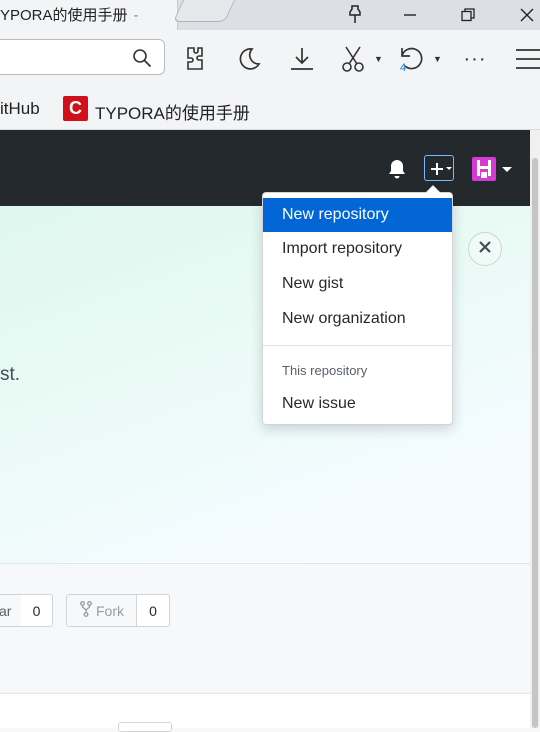 The height and width of the screenshot is (732, 540). What do you see at coordinates (10, 374) in the screenshot?
I see `banner-text: st.` at bounding box center [10, 374].